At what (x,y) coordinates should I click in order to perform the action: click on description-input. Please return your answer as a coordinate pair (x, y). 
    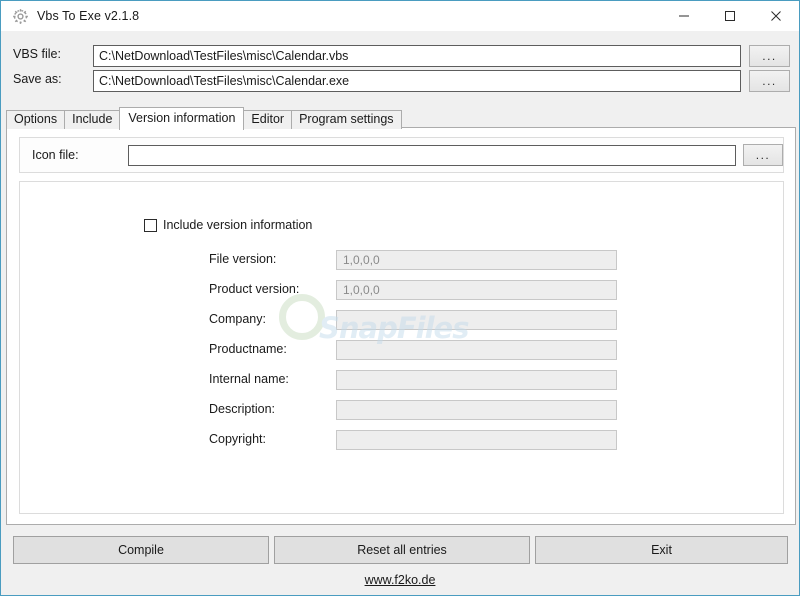
    Looking at the image, I should click on (476, 410).